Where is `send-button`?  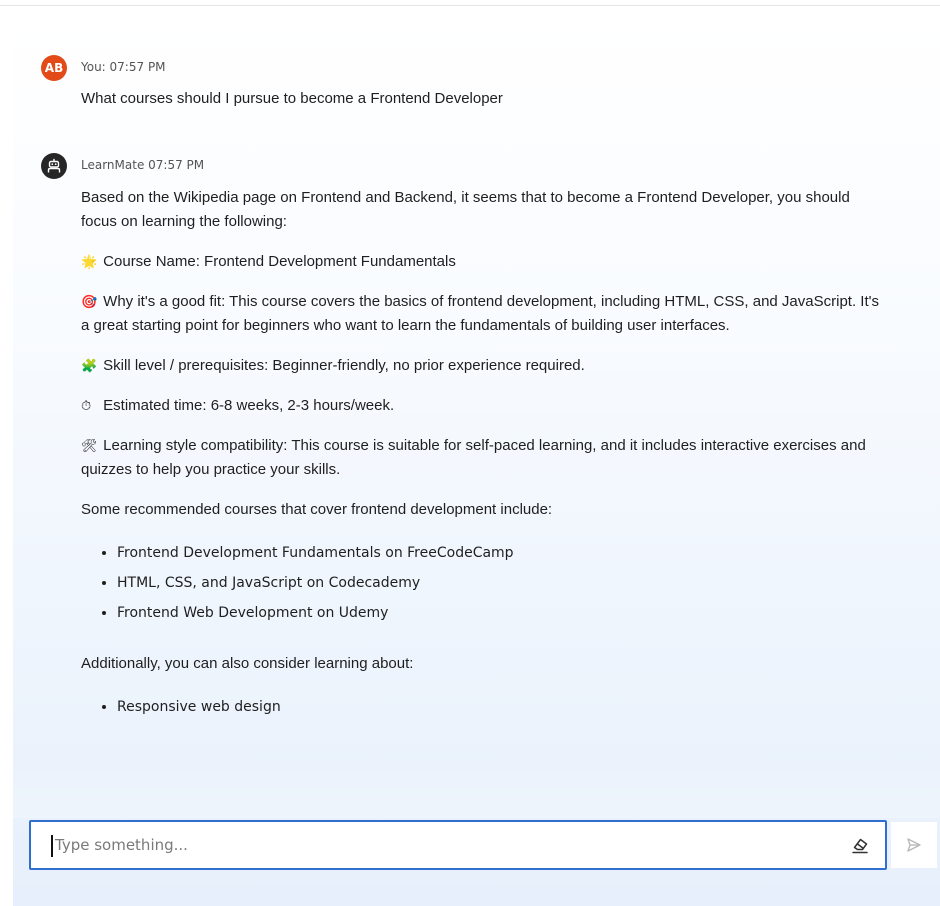
send-button is located at coordinates (914, 845).